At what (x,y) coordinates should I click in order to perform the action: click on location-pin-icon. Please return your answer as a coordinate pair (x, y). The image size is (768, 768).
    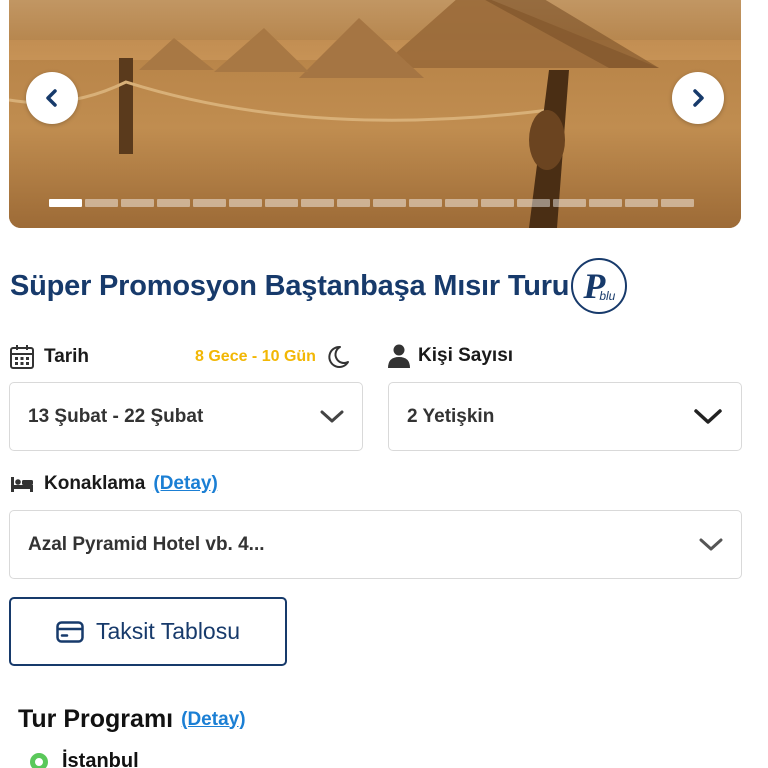
    Looking at the image, I should click on (39, 760).